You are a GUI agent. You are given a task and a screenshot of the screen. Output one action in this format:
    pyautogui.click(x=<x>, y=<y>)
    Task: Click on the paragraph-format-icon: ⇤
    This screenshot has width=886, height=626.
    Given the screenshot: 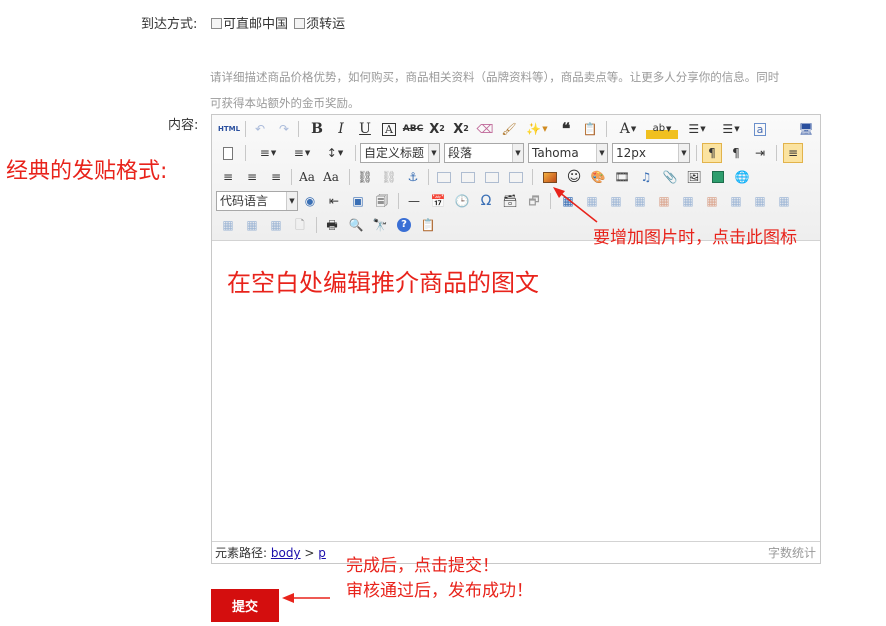 What is the action you would take?
    pyautogui.click(x=334, y=201)
    